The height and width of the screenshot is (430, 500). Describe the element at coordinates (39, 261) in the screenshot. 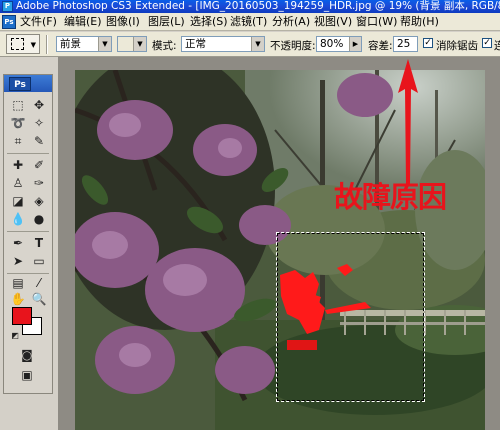

I see `shape-tool-icon: ▭` at that location.